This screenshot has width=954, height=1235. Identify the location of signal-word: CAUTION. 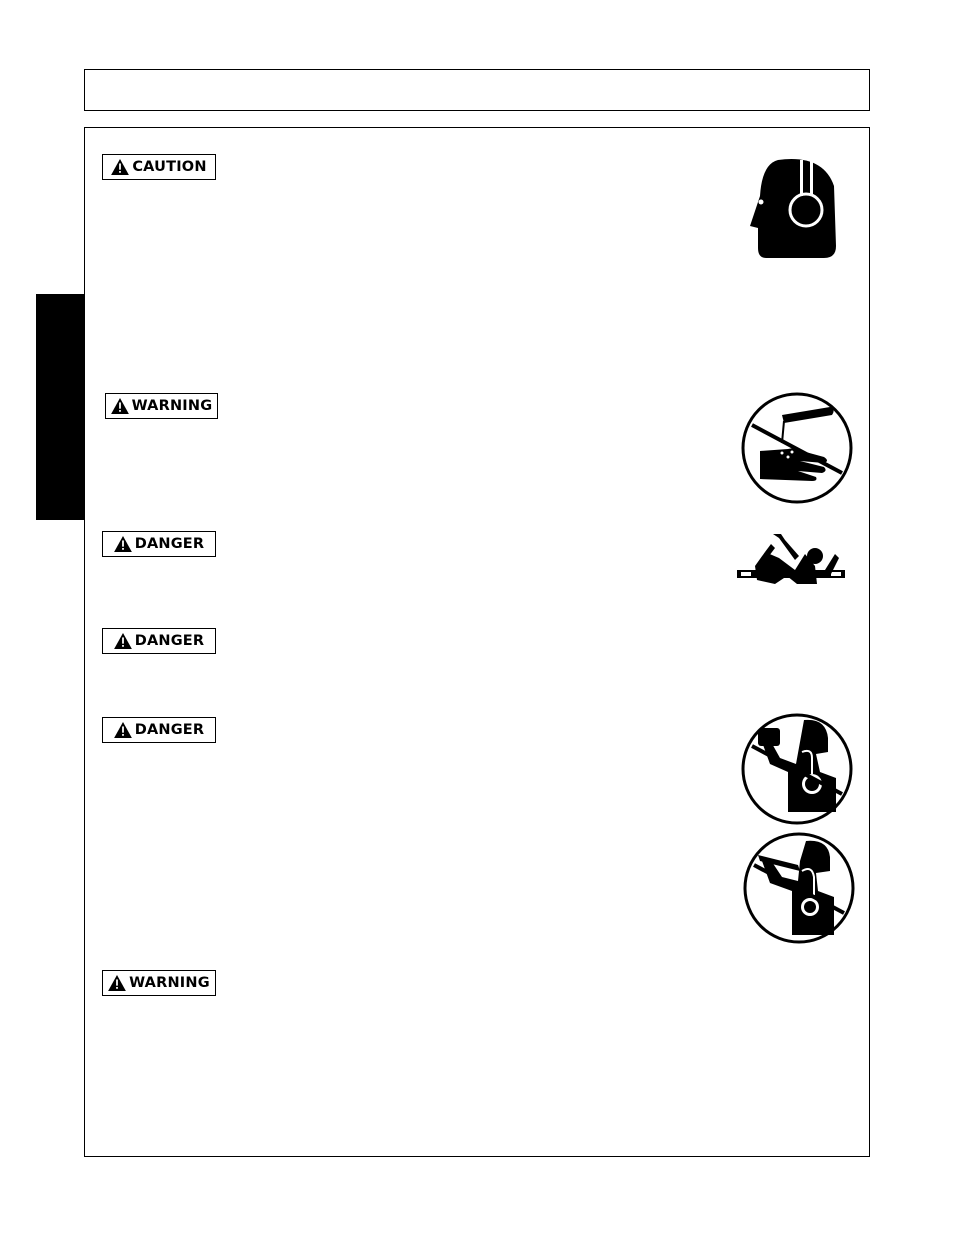
(169, 166).